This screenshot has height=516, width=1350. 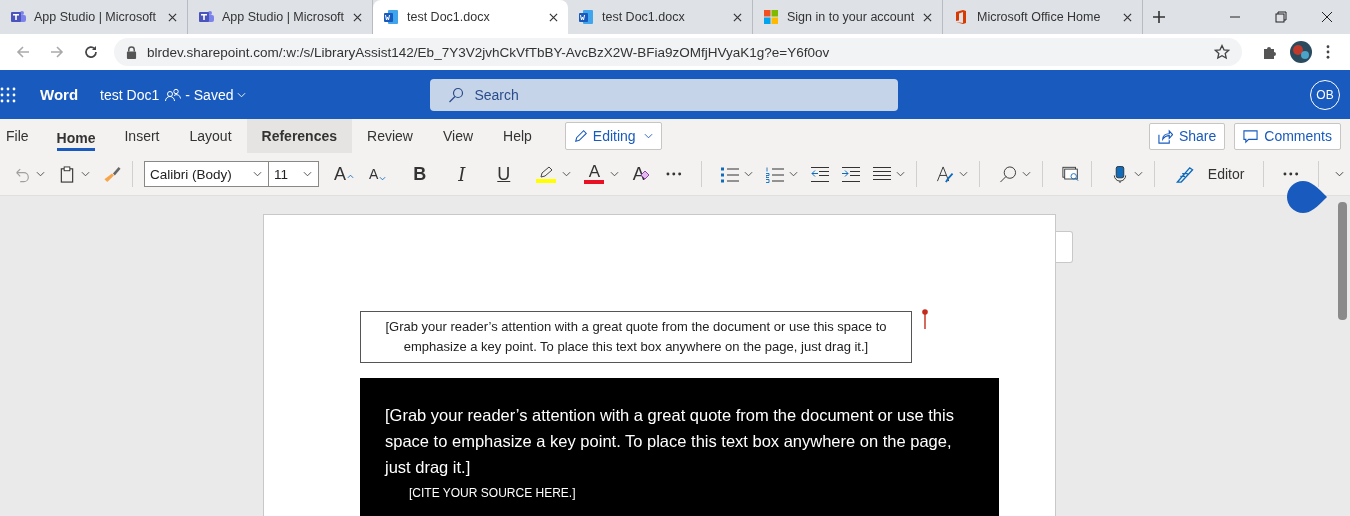 What do you see at coordinates (775, 174) in the screenshot?
I see `numbered-list-icon` at bounding box center [775, 174].